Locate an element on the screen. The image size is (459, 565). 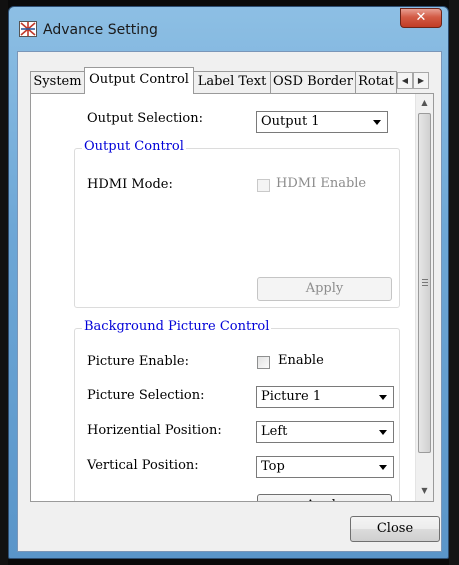
output-apply-button: Apply is located at coordinates (324, 289).